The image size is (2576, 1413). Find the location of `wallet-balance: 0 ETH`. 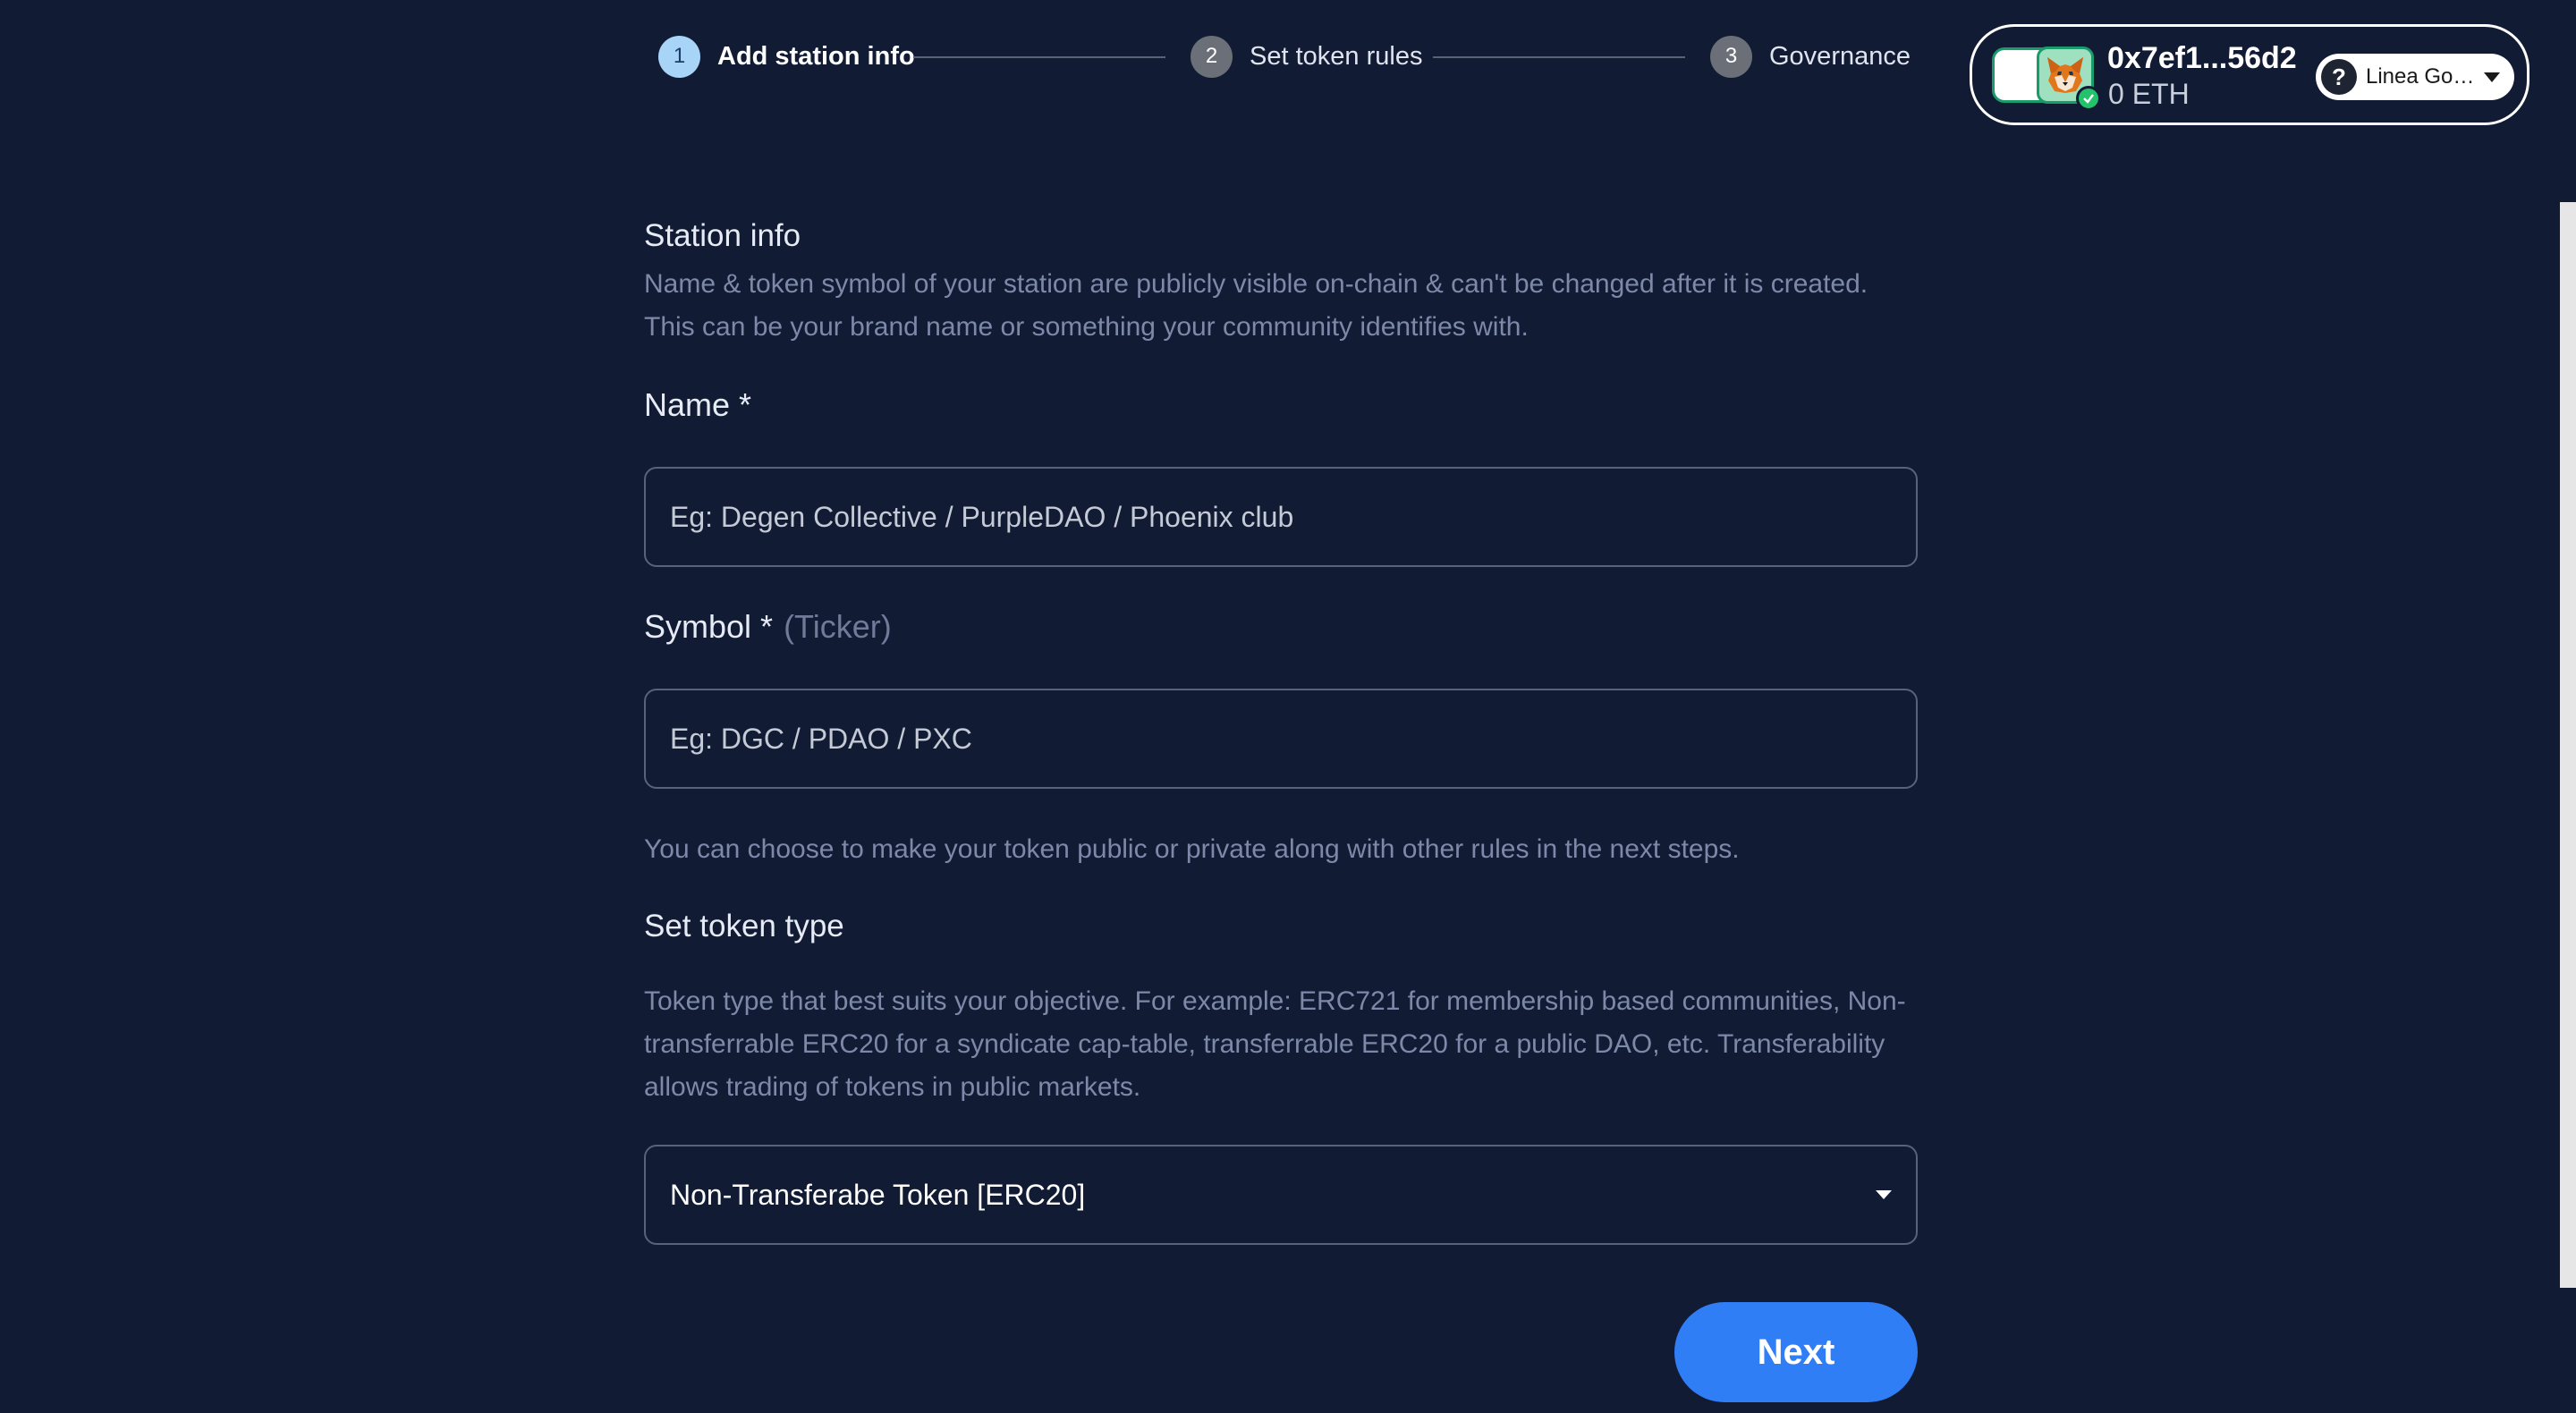

wallet-balance: 0 ETH is located at coordinates (2149, 94).